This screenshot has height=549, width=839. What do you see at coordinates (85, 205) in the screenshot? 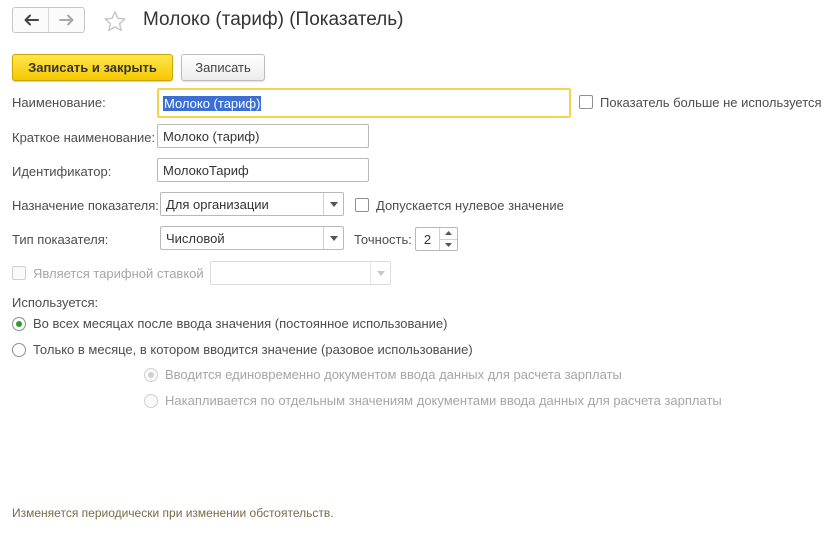
I see `purpose-label: Назначение показателя:` at bounding box center [85, 205].